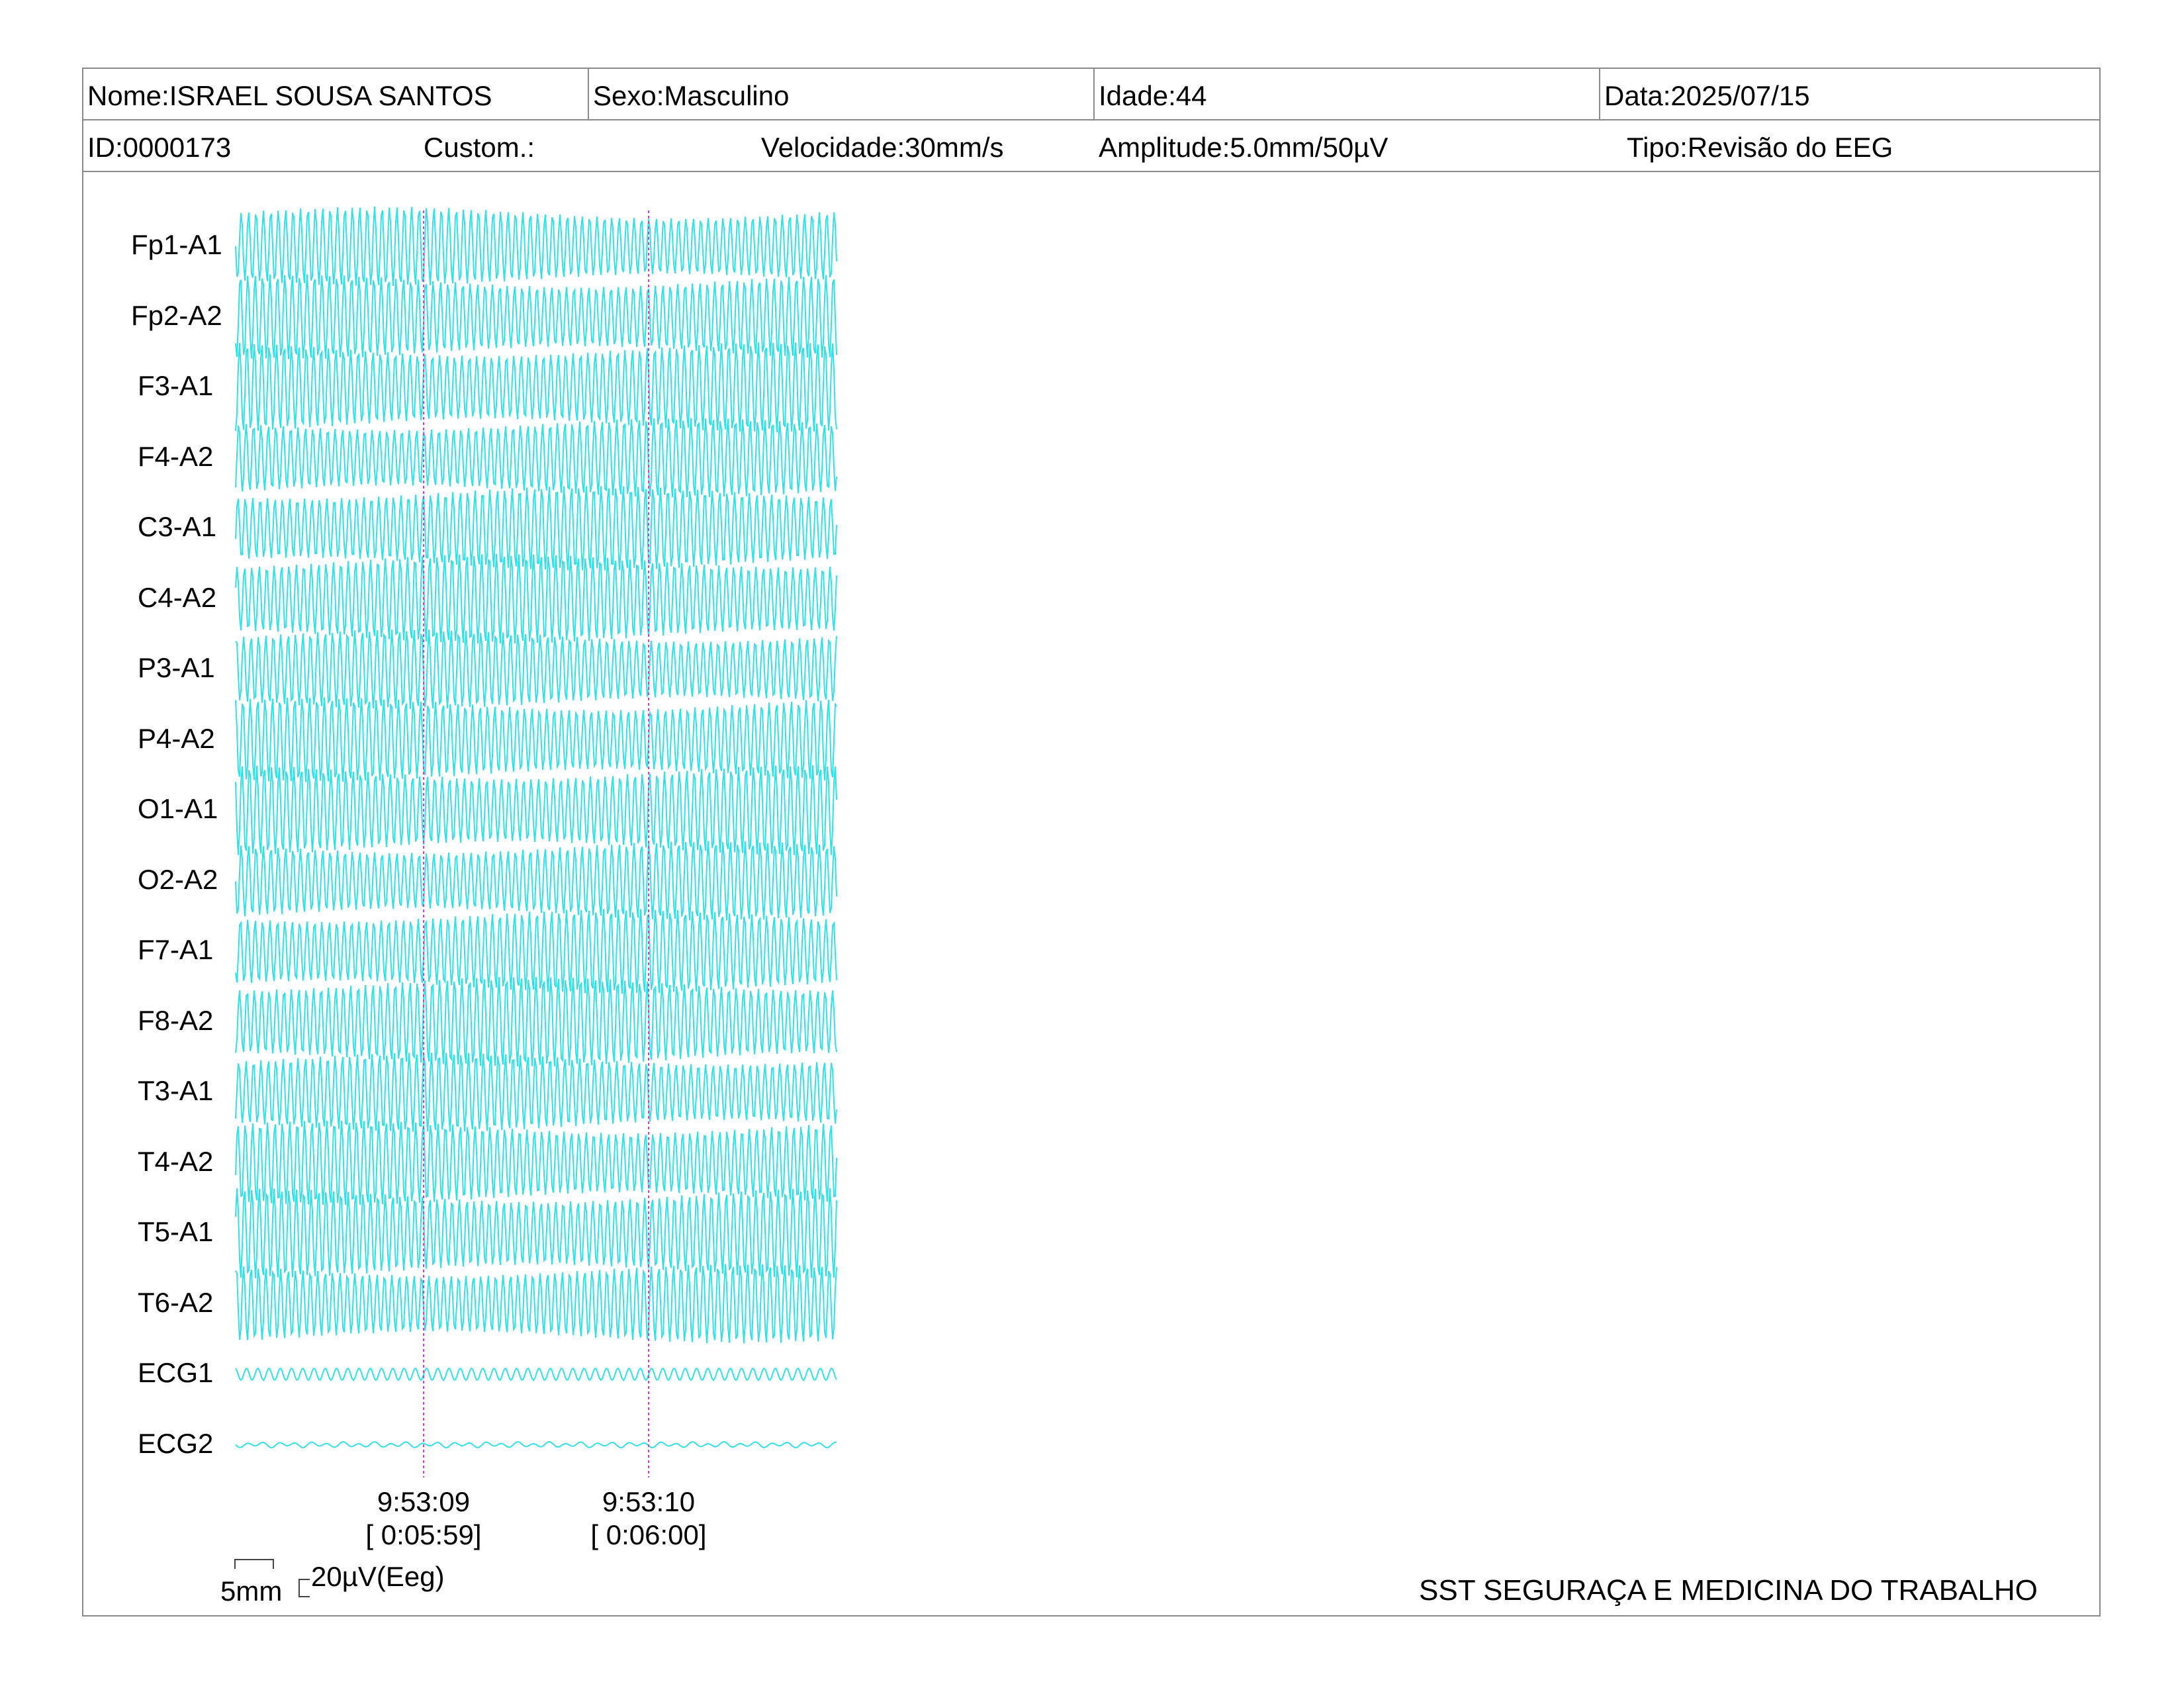  I want to click on time-marker-label: 9:53:09[ 0:05:59], so click(424, 1518).